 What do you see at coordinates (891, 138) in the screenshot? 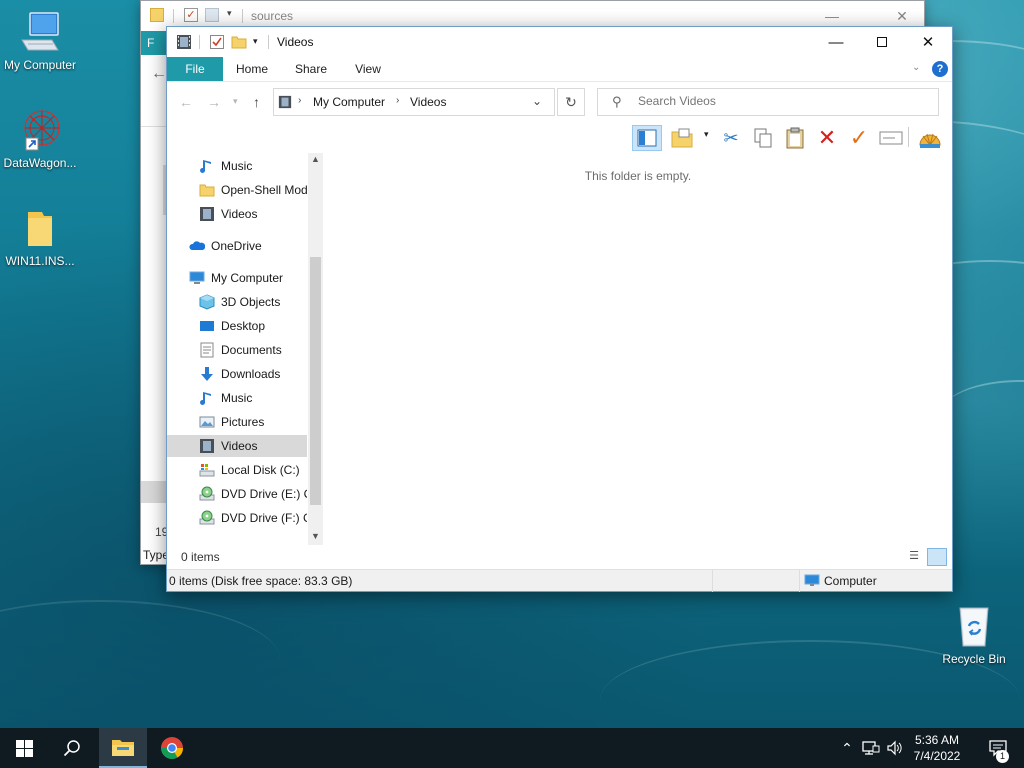
I see `rename-icon` at bounding box center [891, 138].